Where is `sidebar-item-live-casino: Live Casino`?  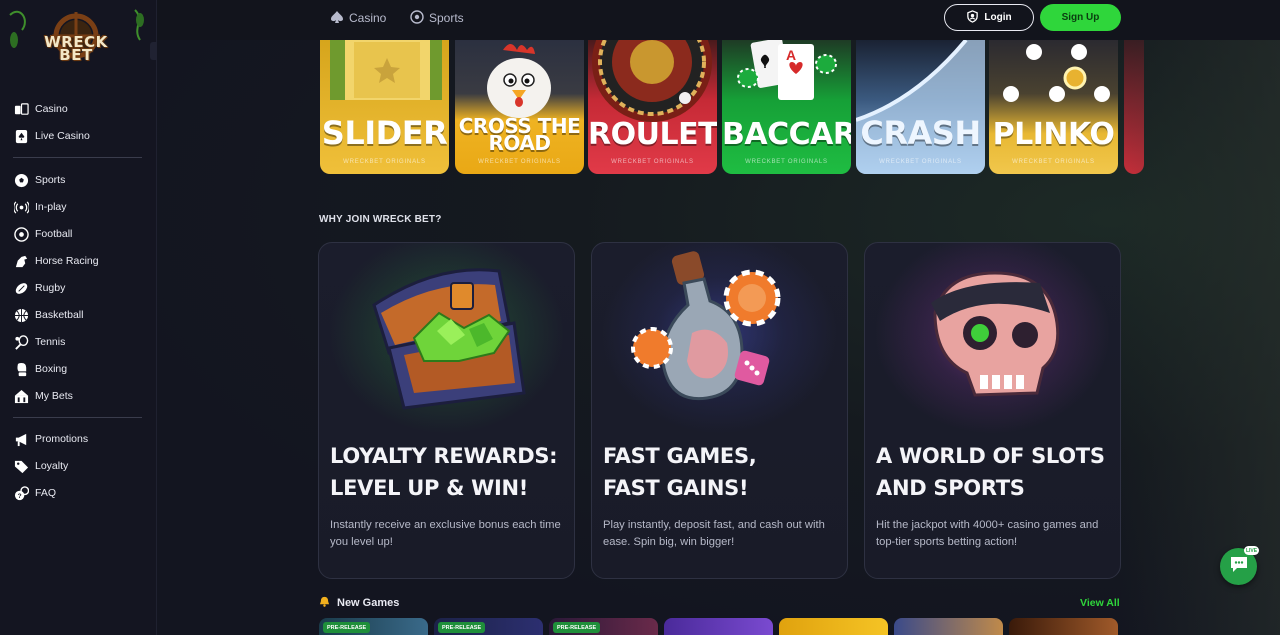
sidebar-item-live-casino: Live Casino is located at coordinates (51, 136).